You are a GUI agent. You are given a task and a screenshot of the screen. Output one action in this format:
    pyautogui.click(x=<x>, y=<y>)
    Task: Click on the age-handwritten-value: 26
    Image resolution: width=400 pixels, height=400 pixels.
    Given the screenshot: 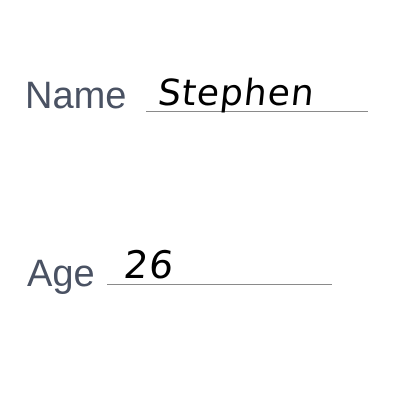 What is the action you would take?
    pyautogui.click(x=149, y=265)
    